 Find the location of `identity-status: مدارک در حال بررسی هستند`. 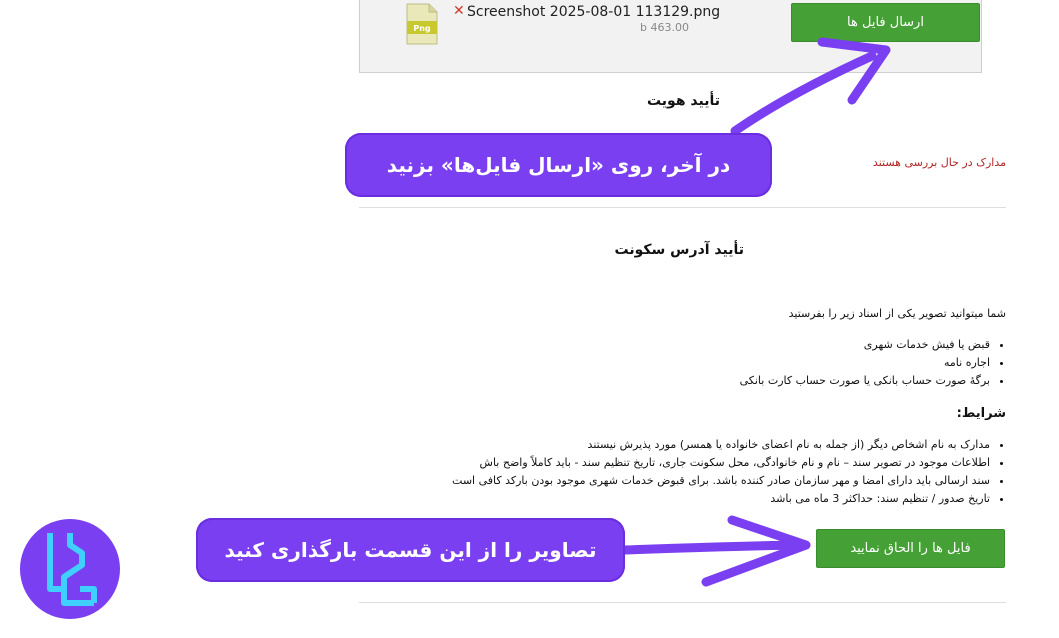

identity-status: مدارک در حال بررسی هستند is located at coordinates (939, 162).